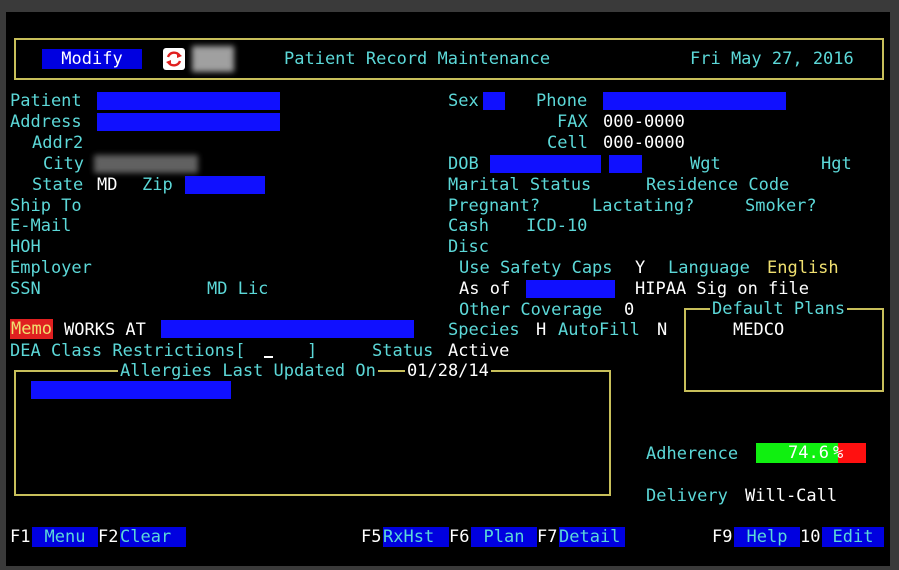 The width and height of the screenshot is (899, 570). I want to click on as-of-field, so click(570, 289).